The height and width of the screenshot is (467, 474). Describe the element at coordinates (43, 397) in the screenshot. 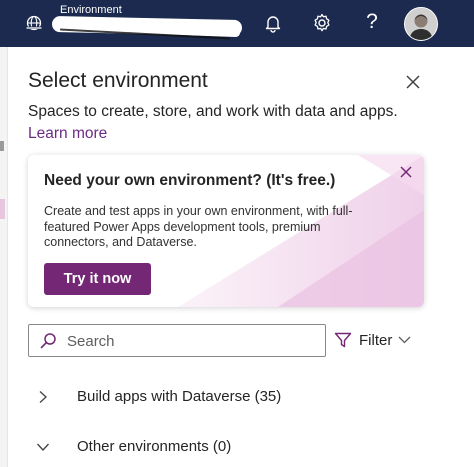

I see `chevron-right-icon` at that location.